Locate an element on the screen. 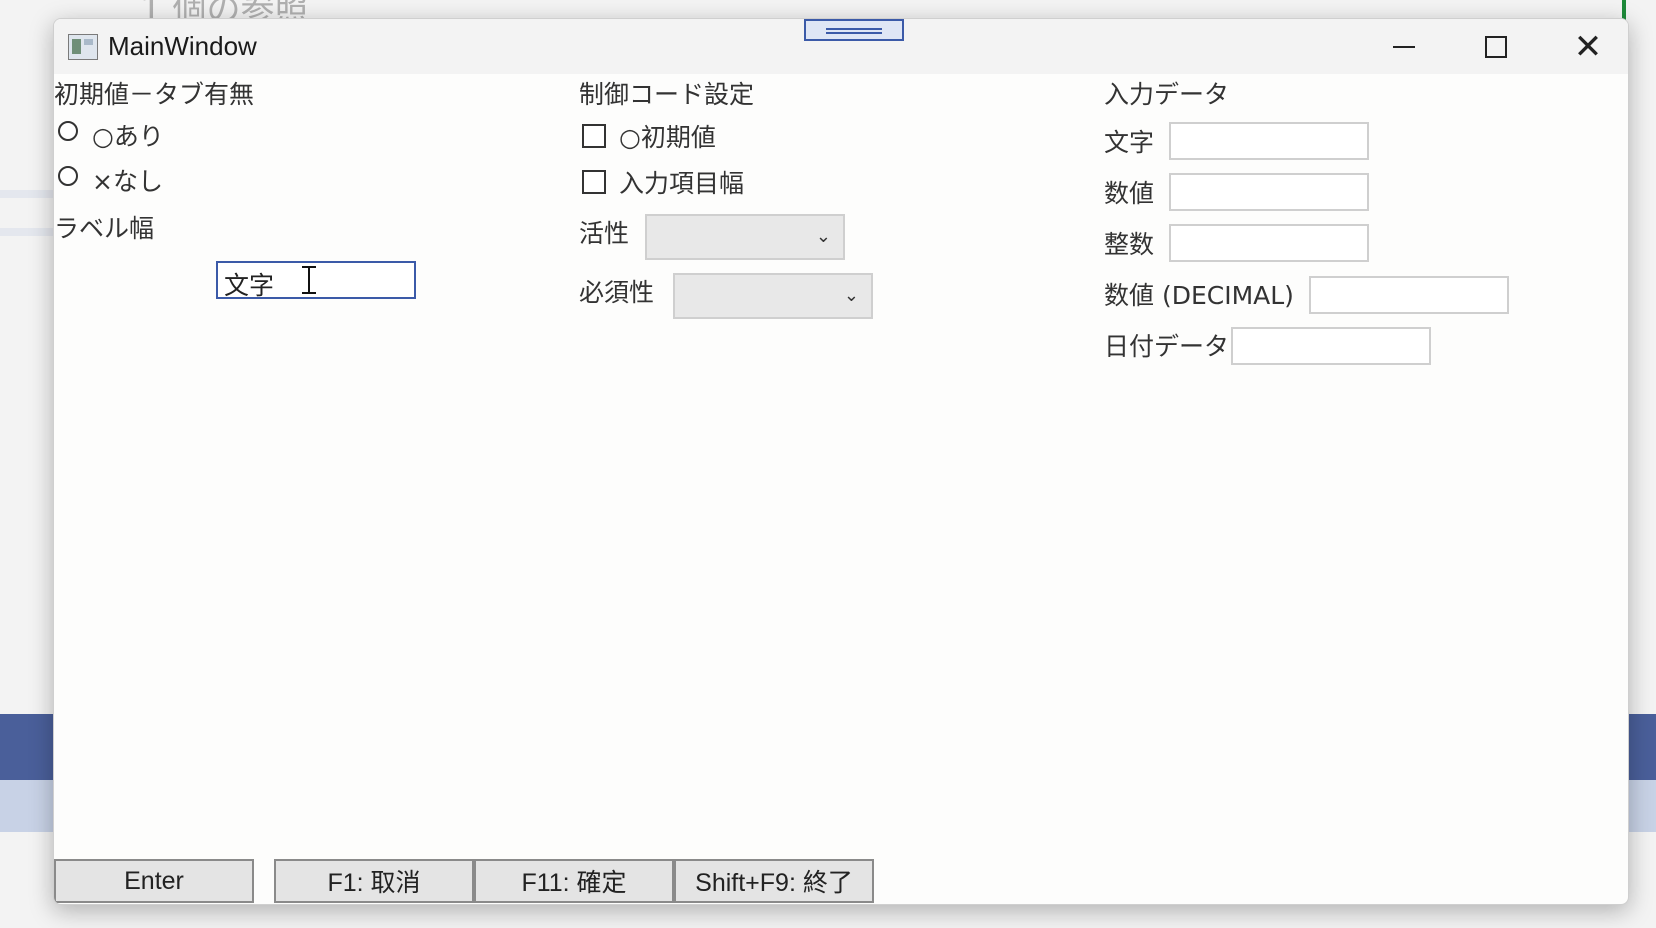 The height and width of the screenshot is (928, 1656). number-input is located at coordinates (1269, 192).